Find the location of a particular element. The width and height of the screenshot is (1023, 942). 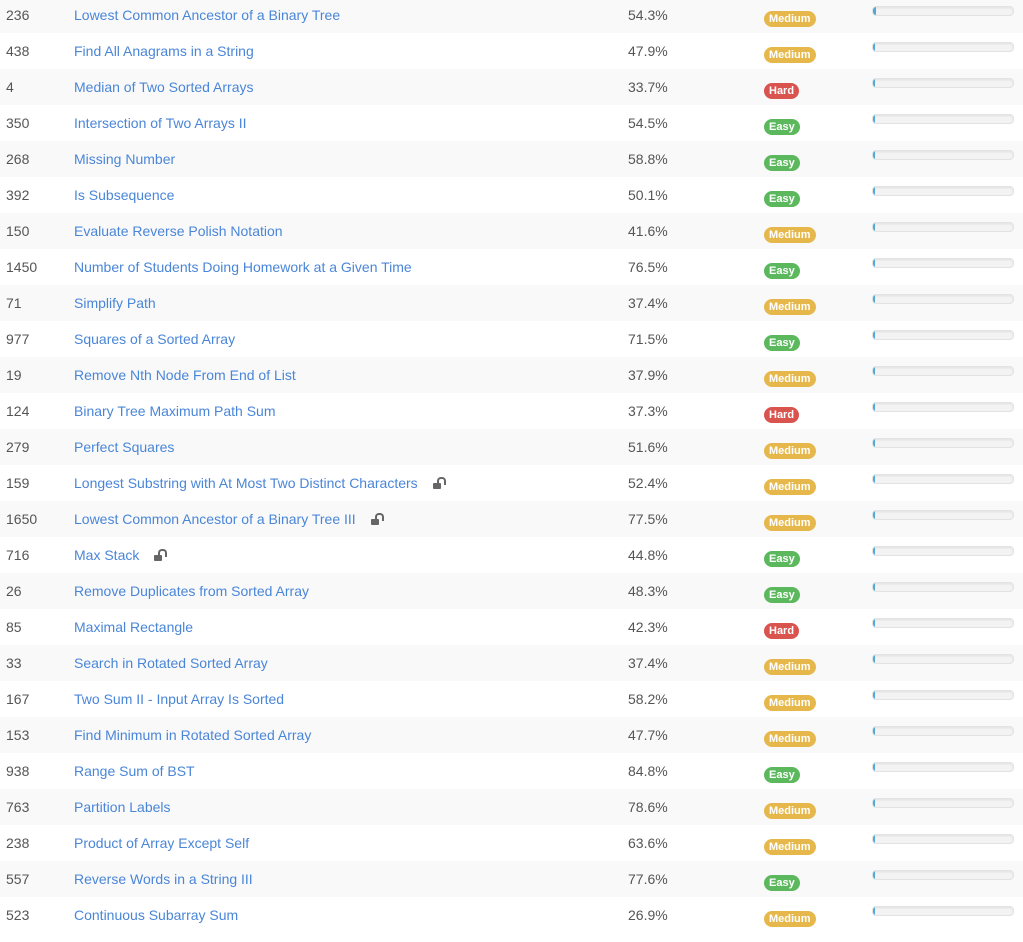

problem-title-link: Partition Labels is located at coordinates (122, 807).